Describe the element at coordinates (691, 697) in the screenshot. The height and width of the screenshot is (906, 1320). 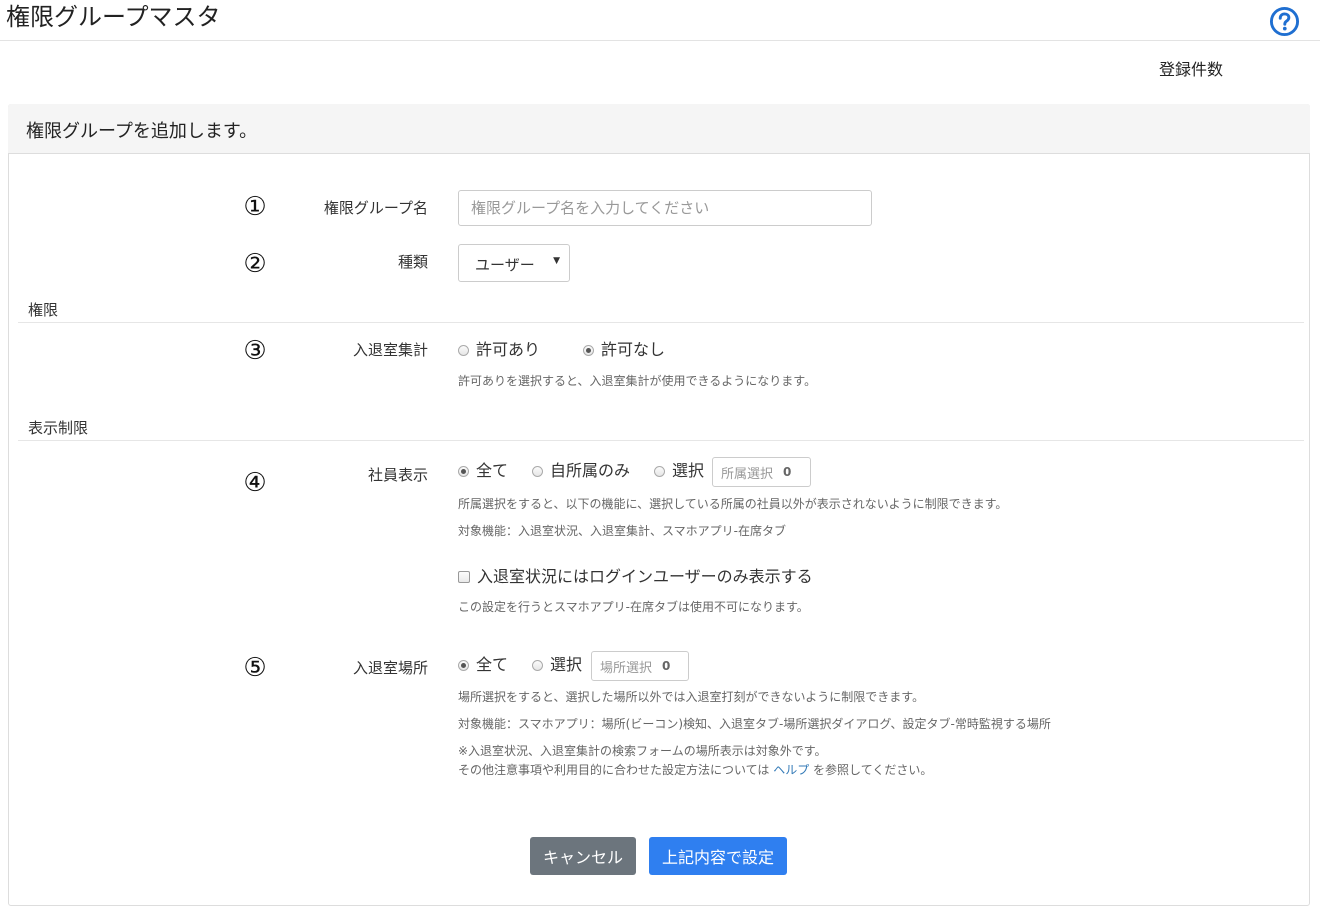
I see `room-location-help-1: 場所選択をすると、選択した場所以外では入退室打刻ができないように制限できます。` at that location.